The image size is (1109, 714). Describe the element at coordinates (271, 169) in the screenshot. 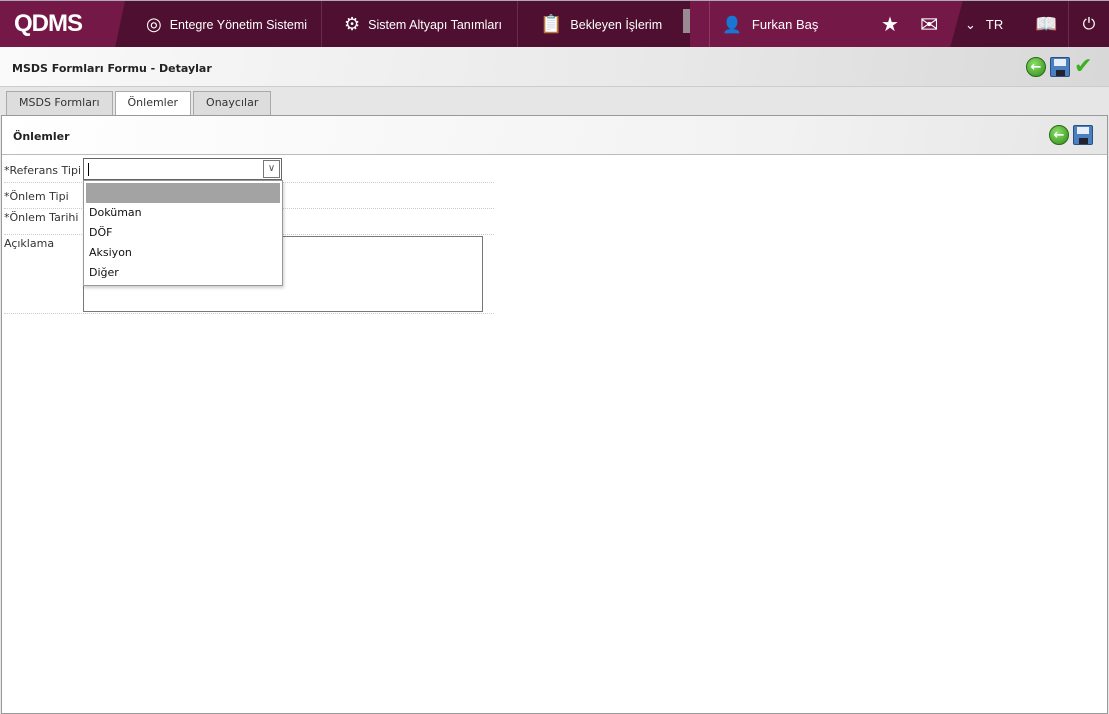

I see `chevron-down-icon: ∨` at that location.